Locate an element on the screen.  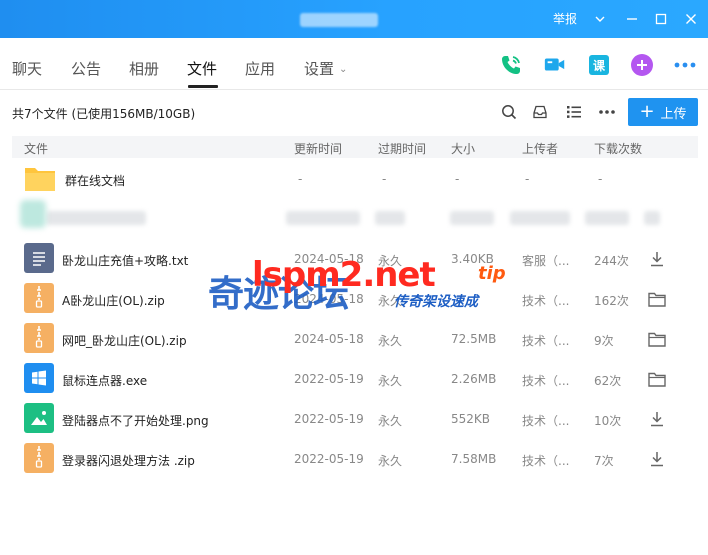
add-app-icon is located at coordinates (642, 65).